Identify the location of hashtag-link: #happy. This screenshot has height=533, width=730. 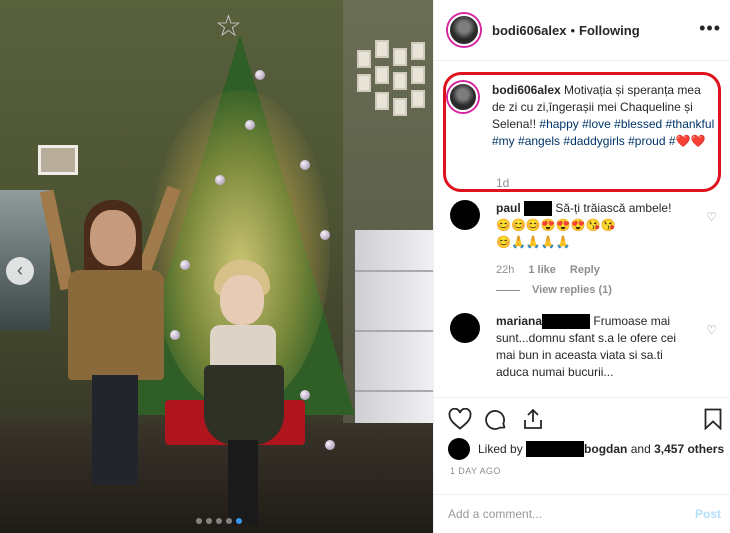
(558, 124).